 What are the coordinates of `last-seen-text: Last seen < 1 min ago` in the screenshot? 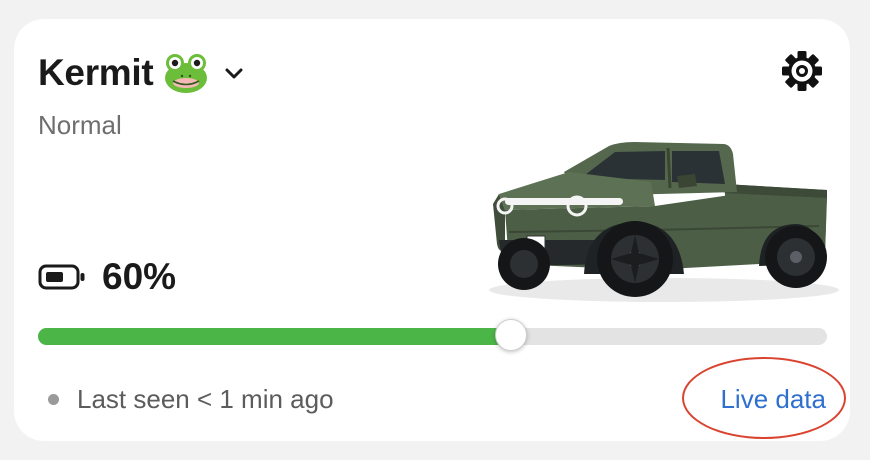 It's located at (205, 398).